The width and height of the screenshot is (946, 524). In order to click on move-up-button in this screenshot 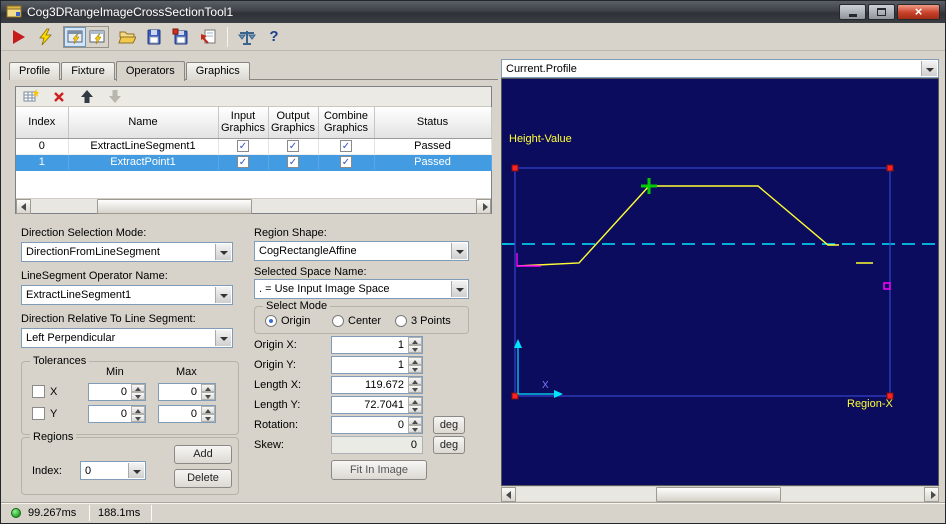, I will do `click(87, 96)`.